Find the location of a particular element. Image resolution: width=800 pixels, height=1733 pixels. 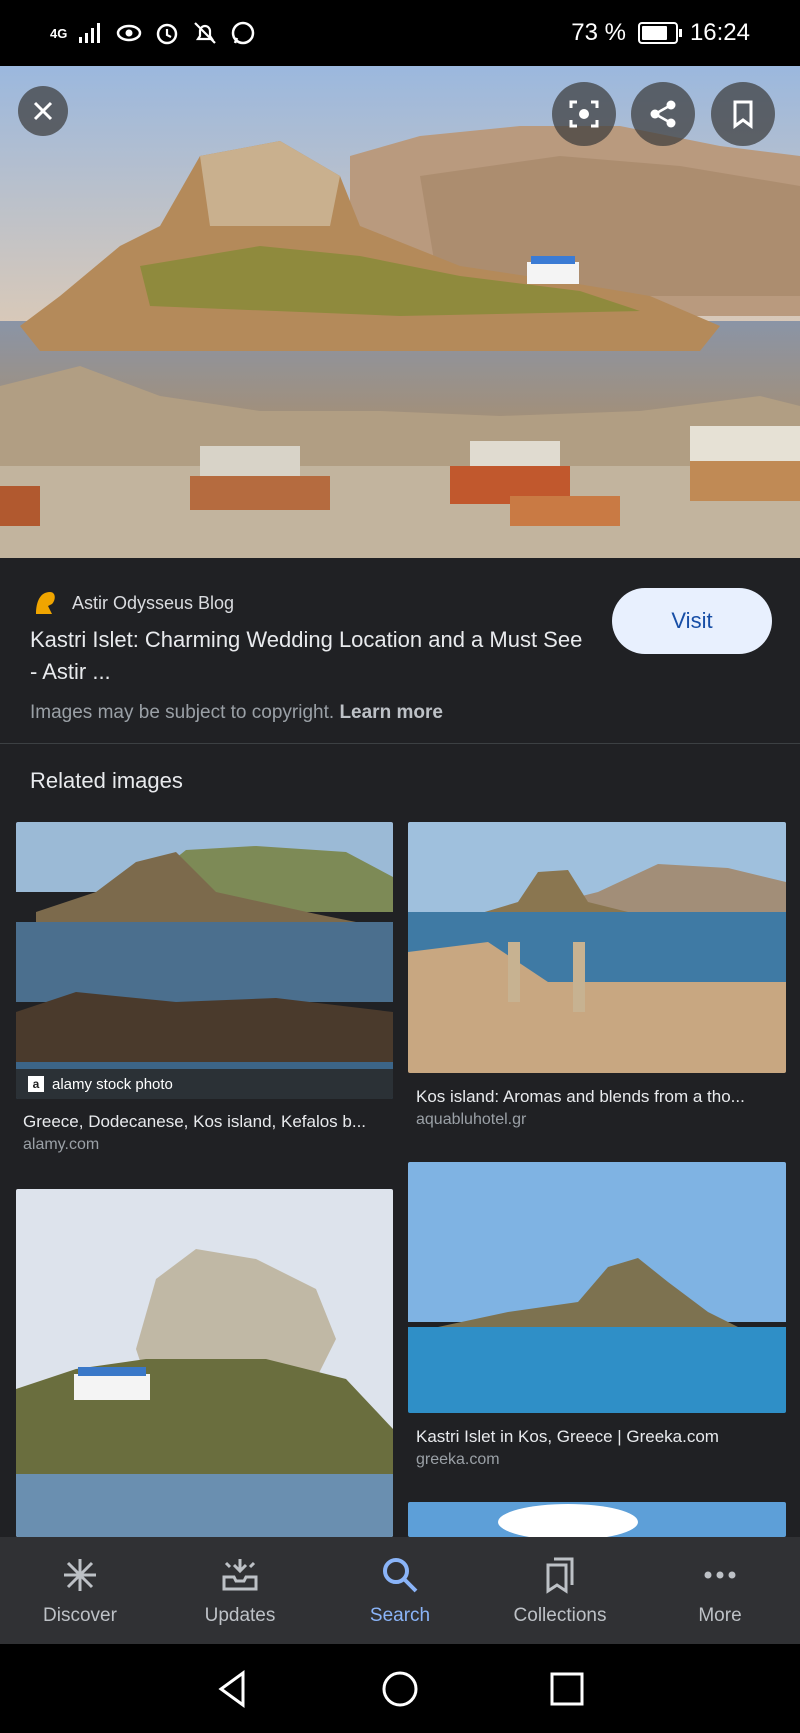

watermark-band: a alamy stock photo is located at coordinates (204, 1084).